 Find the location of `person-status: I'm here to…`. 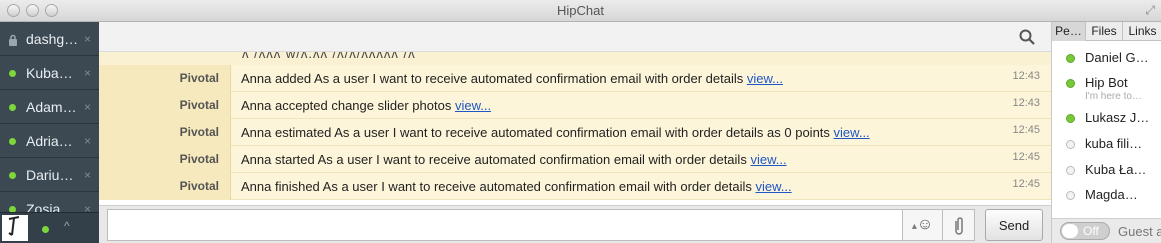

person-status: I'm here to… is located at coordinates (1113, 96).